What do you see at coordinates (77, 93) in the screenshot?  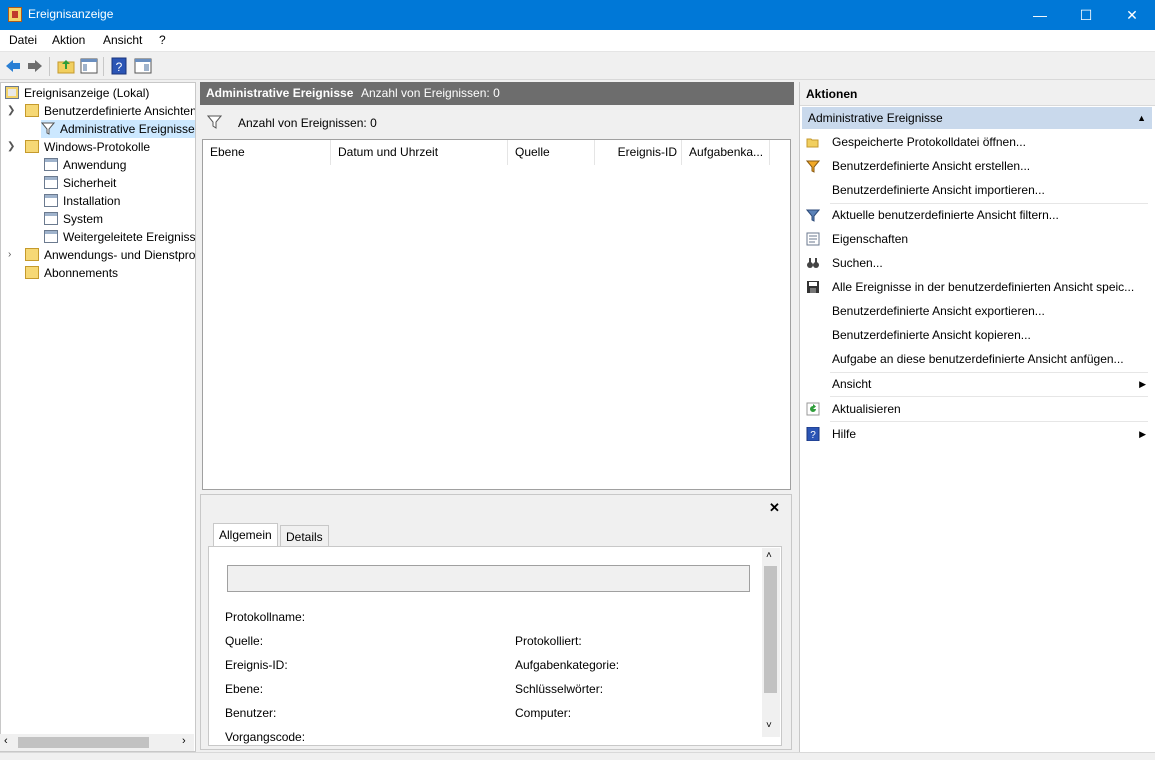 I see `tree-item-root: Ereignisanzeige (Lokal)` at bounding box center [77, 93].